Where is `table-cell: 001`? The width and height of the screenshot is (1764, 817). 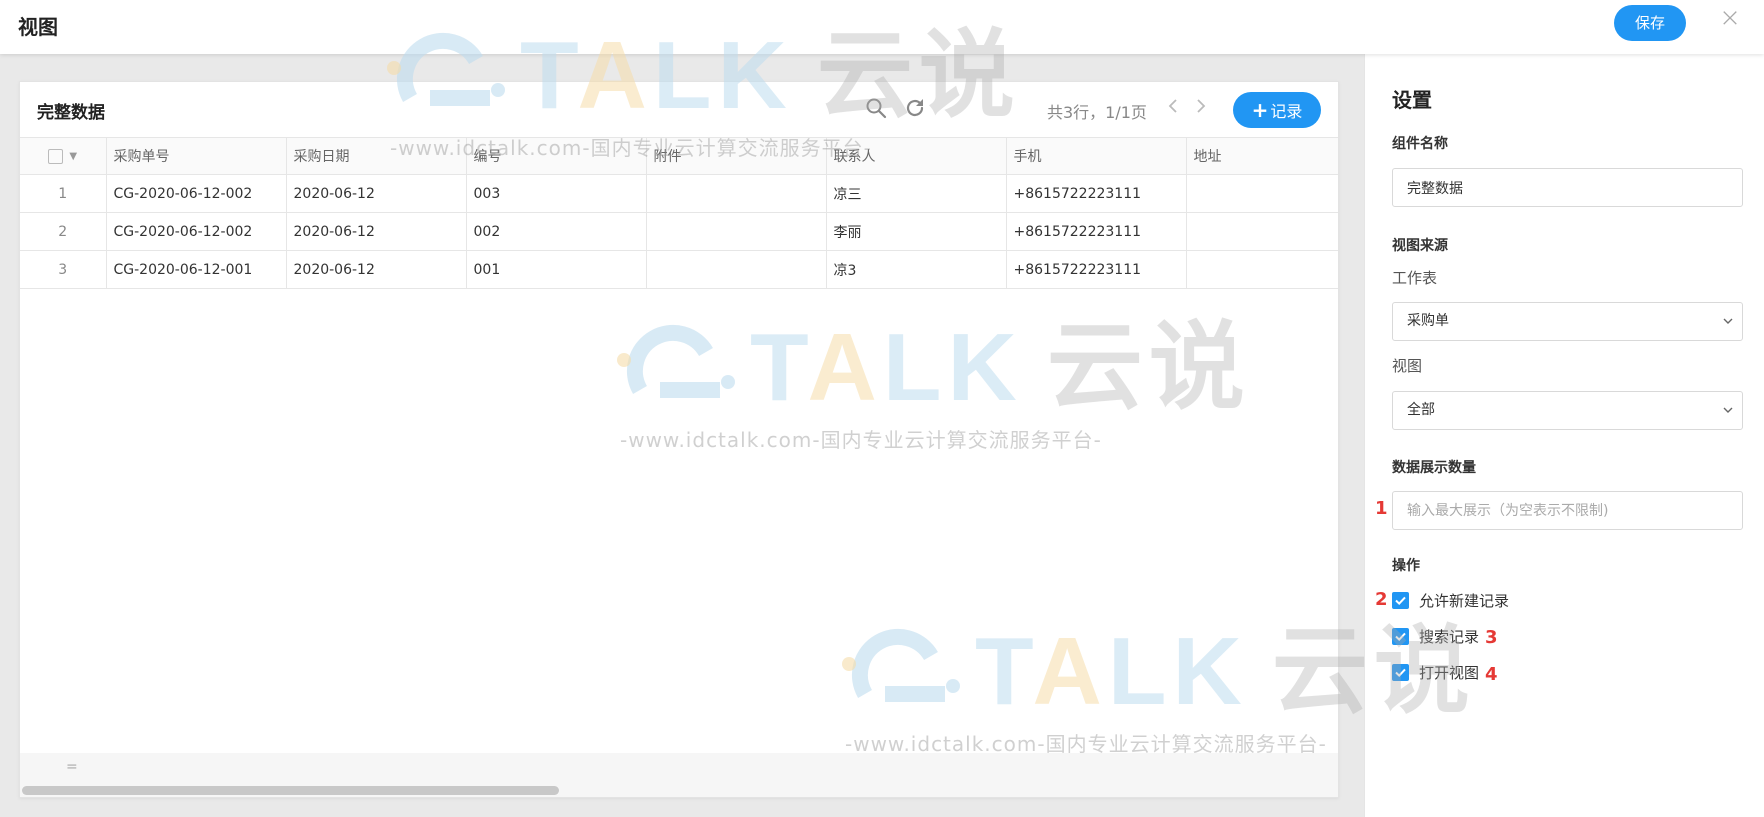 table-cell: 001 is located at coordinates (556, 269).